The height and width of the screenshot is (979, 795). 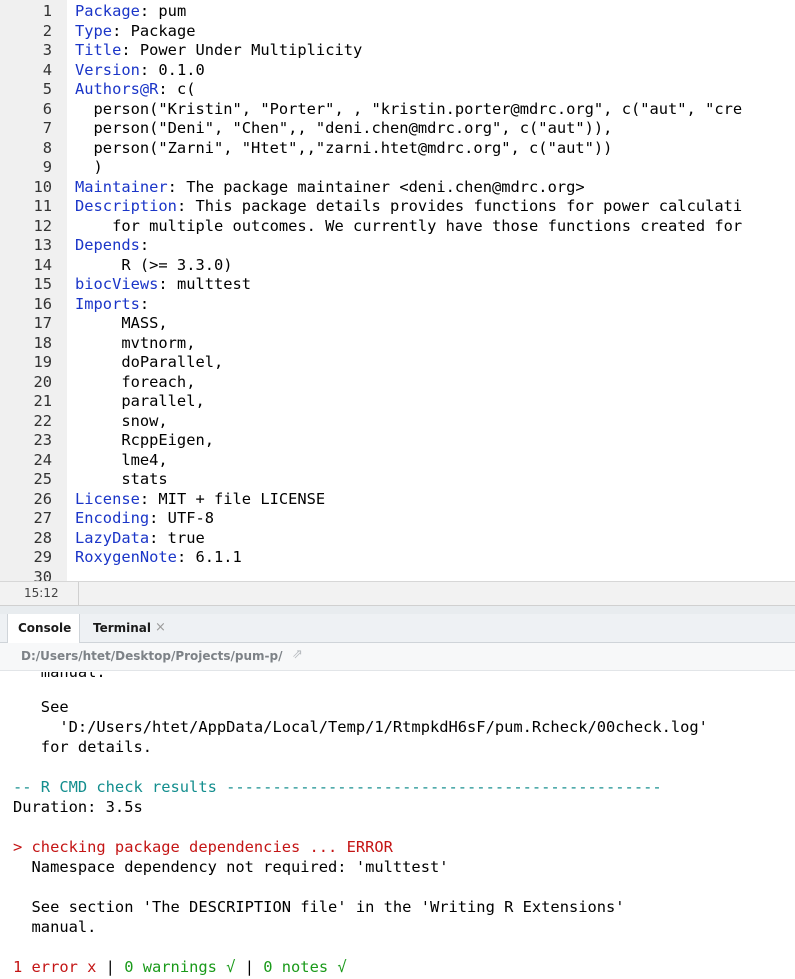 I want to click on field-keyword: Authors@R, so click(x=117, y=89).